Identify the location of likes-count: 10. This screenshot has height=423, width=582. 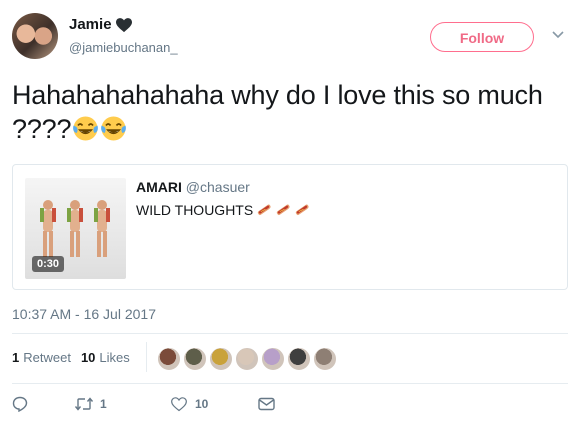
(88, 357).